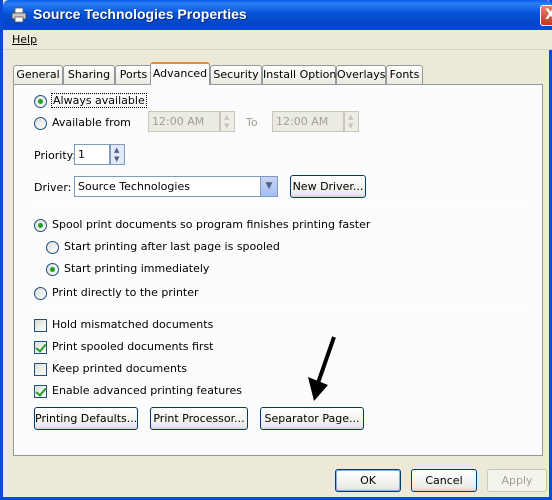  What do you see at coordinates (40, 225) in the screenshot?
I see `spool-radio` at bounding box center [40, 225].